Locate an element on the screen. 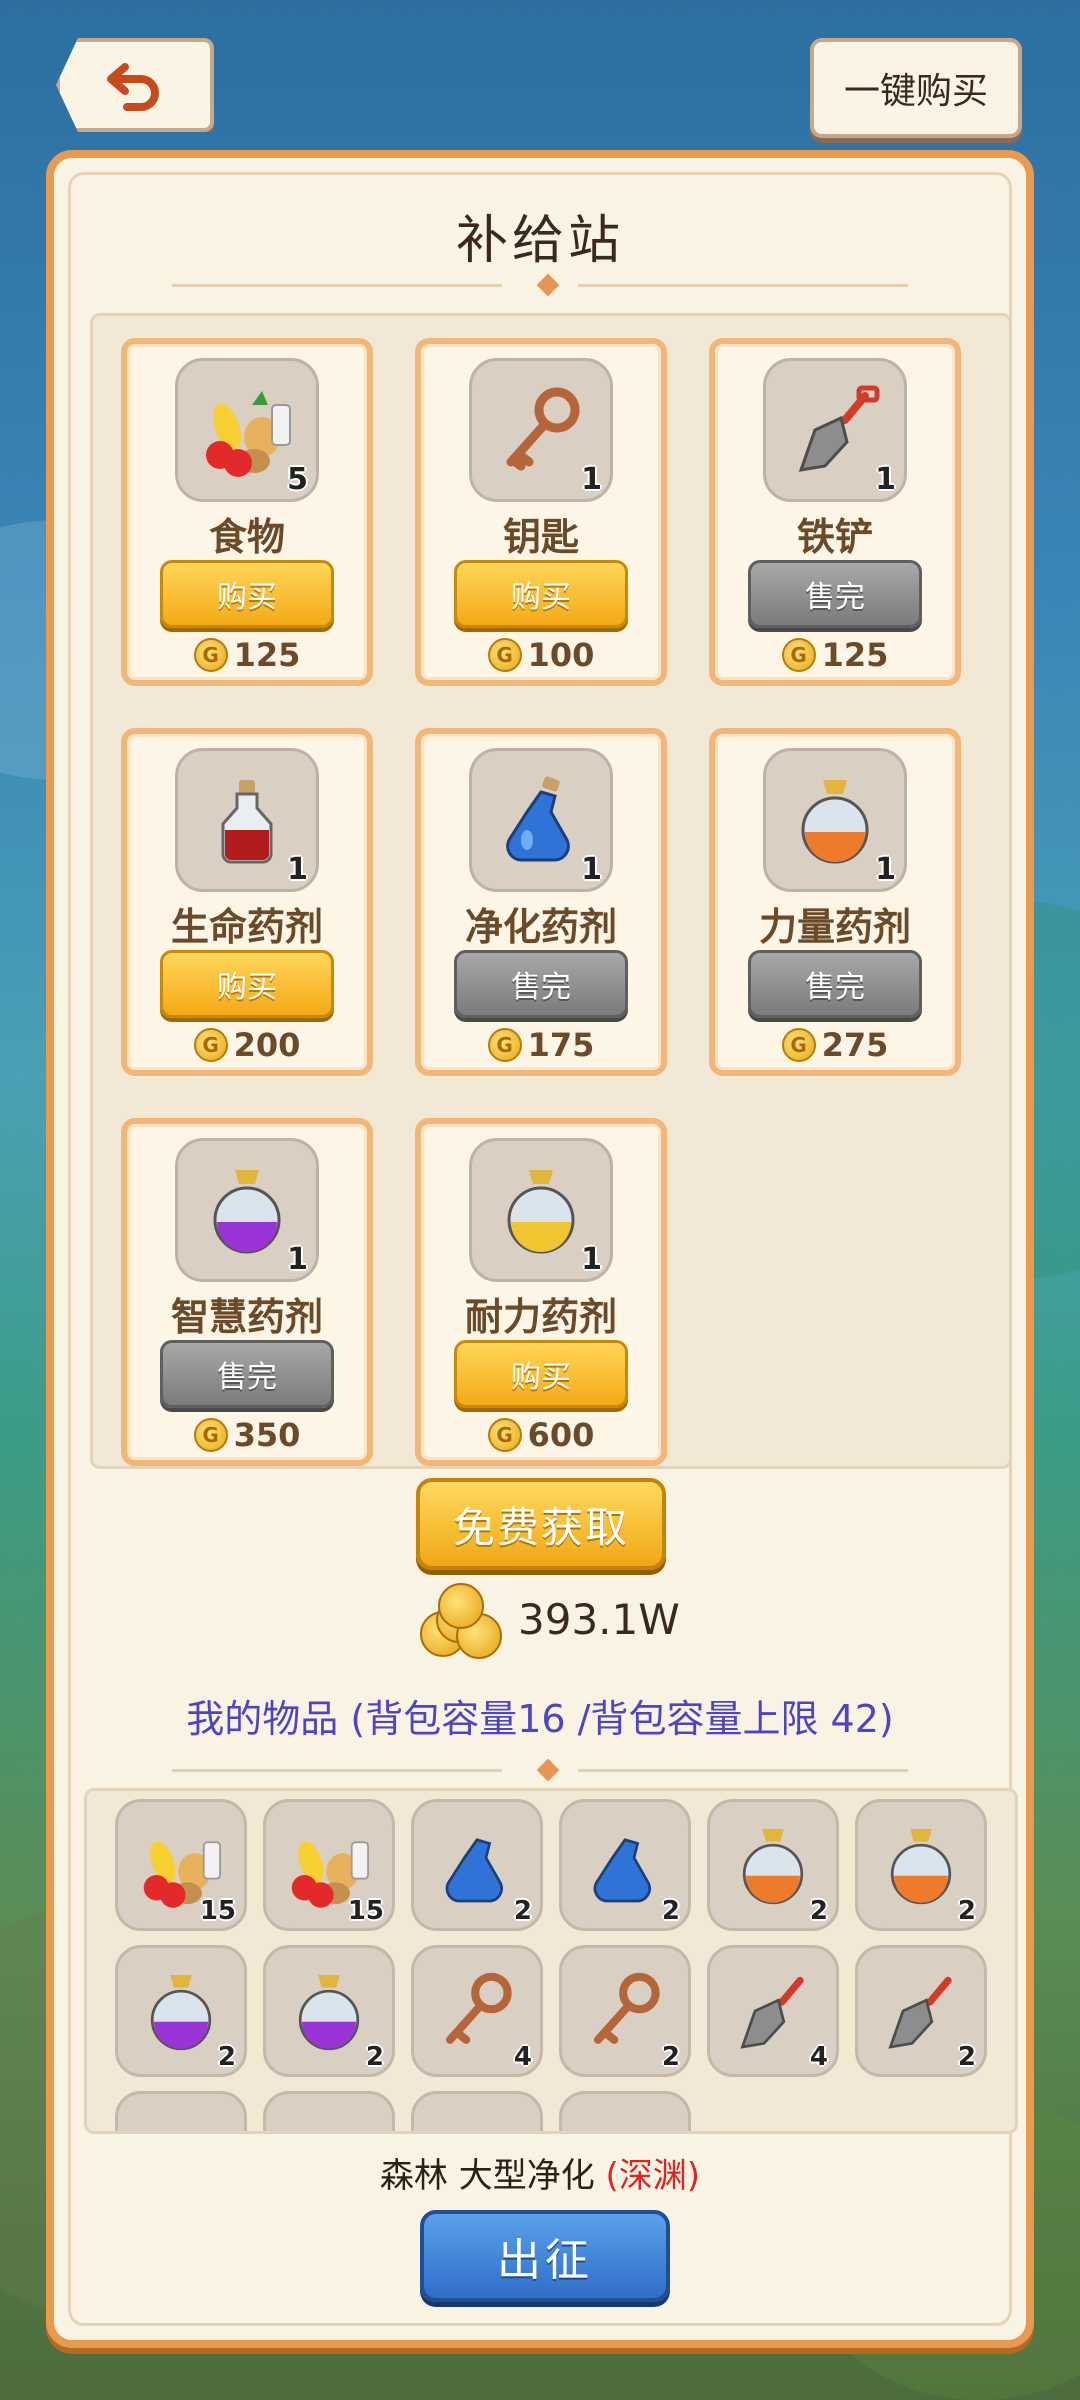 This screenshot has width=1080, height=2400. item-name: 力量药剂 is located at coordinates (834, 927).